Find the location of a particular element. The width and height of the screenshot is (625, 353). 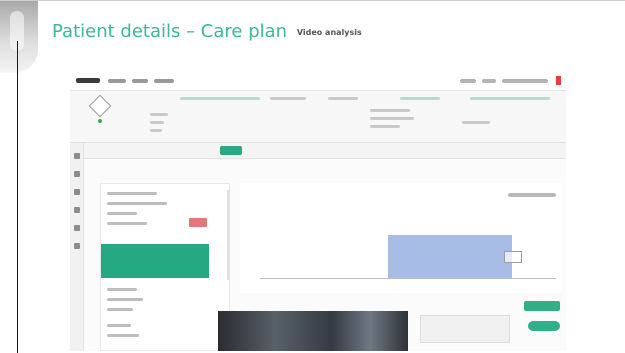

content-toolbar is located at coordinates (325, 151).